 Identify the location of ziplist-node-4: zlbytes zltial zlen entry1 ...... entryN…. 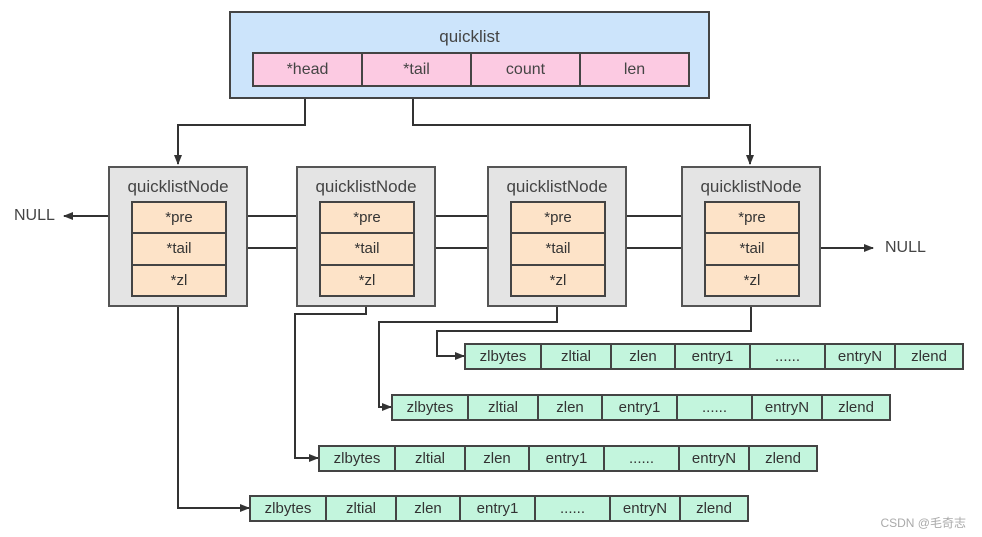
(714, 356).